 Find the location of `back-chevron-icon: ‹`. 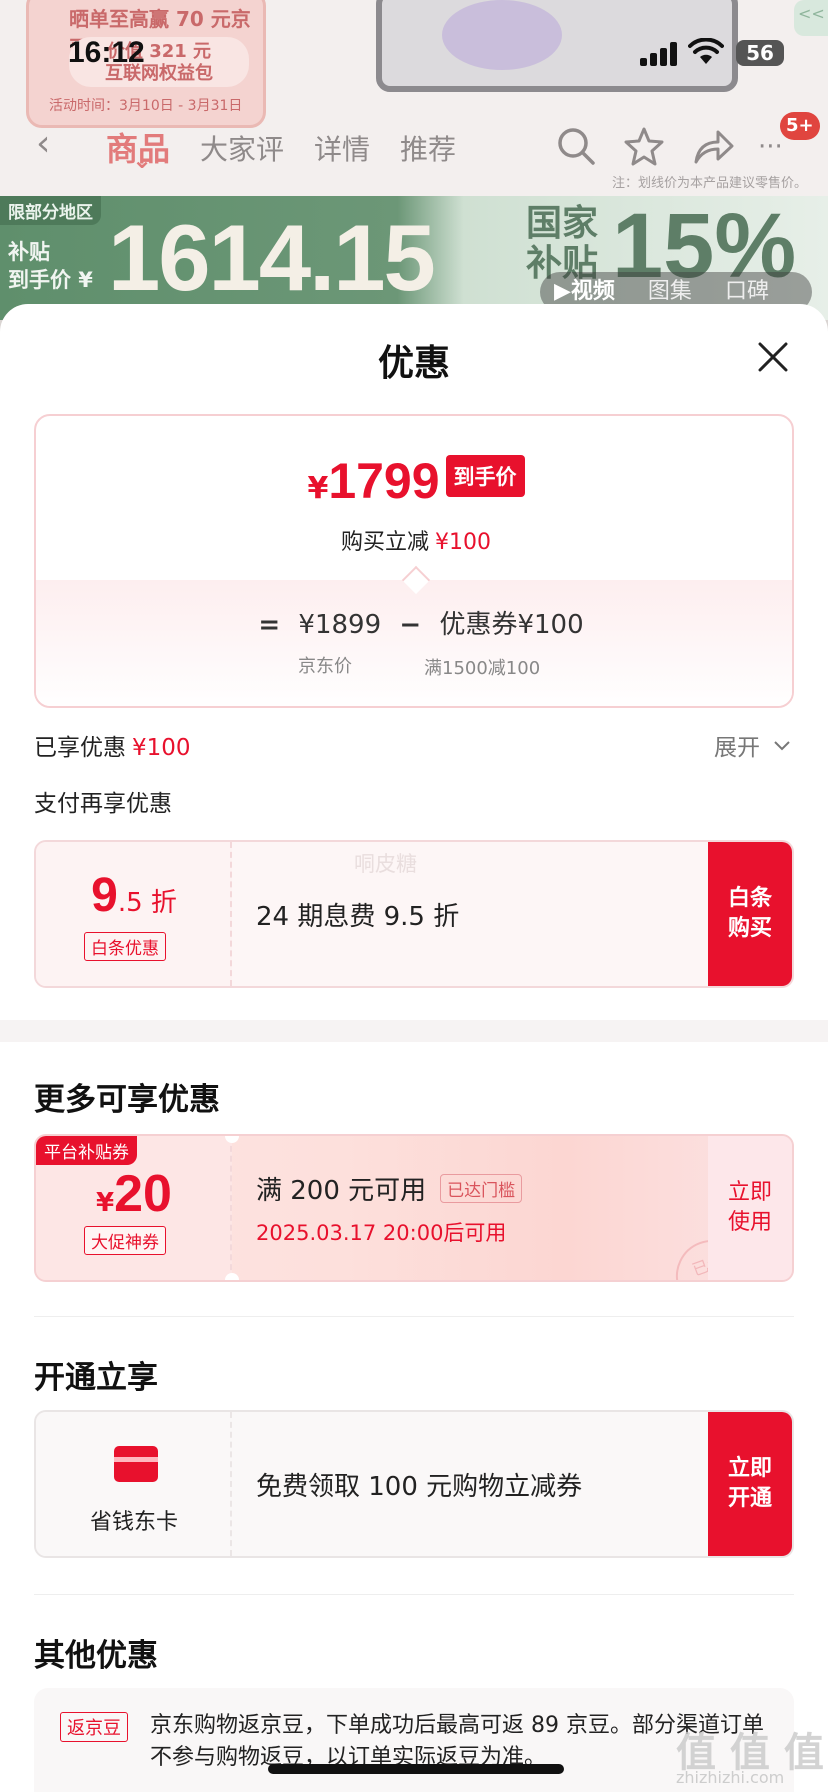

back-chevron-icon: ‹ is located at coordinates (43, 144).